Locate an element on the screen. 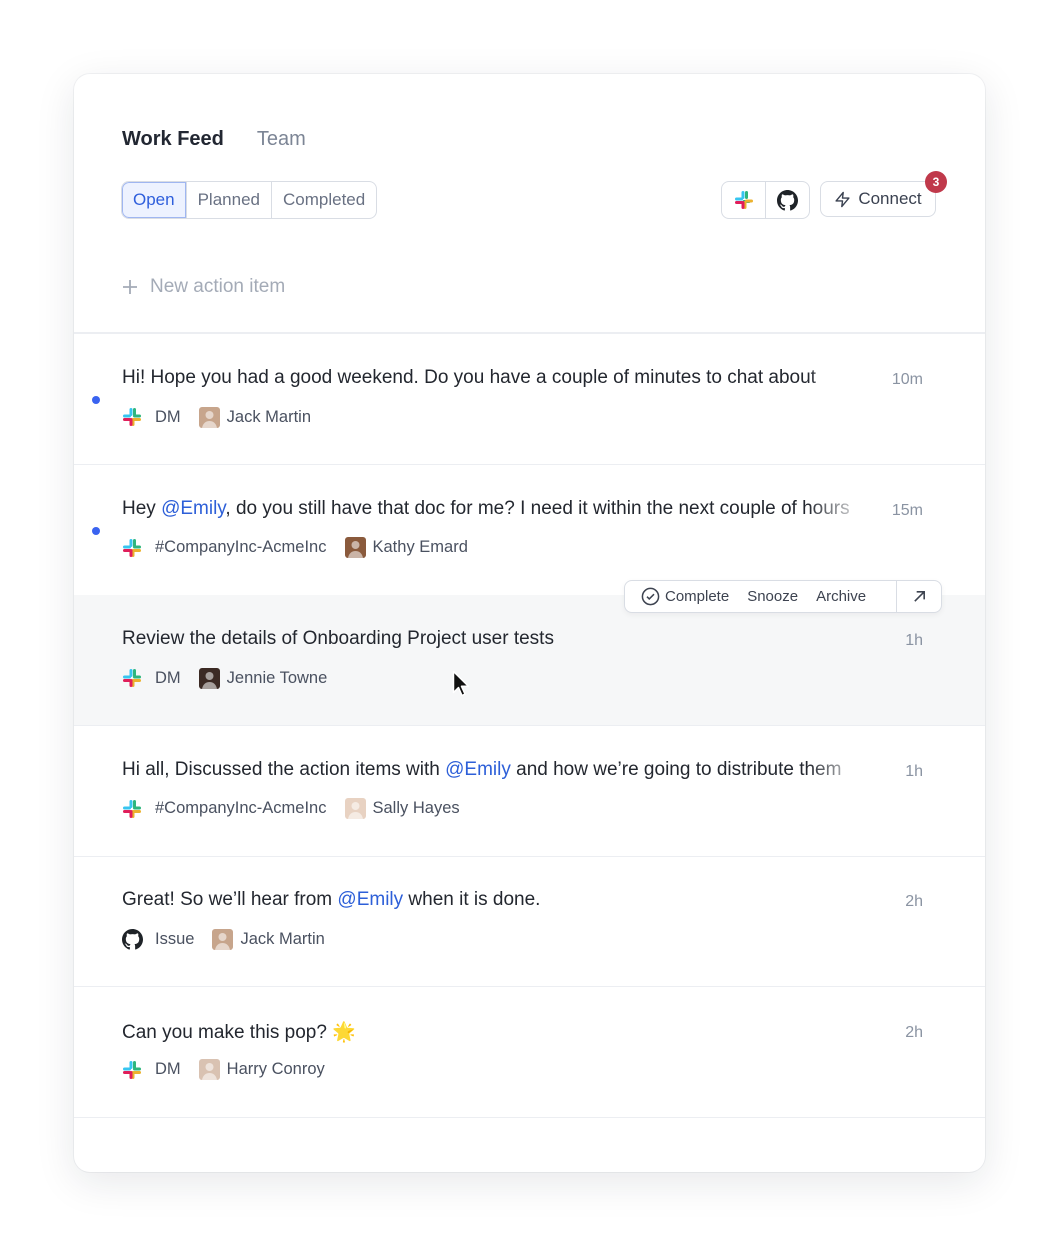 The height and width of the screenshot is (1247, 1060). tab-bar: Work Feed Team is located at coordinates (214, 139).